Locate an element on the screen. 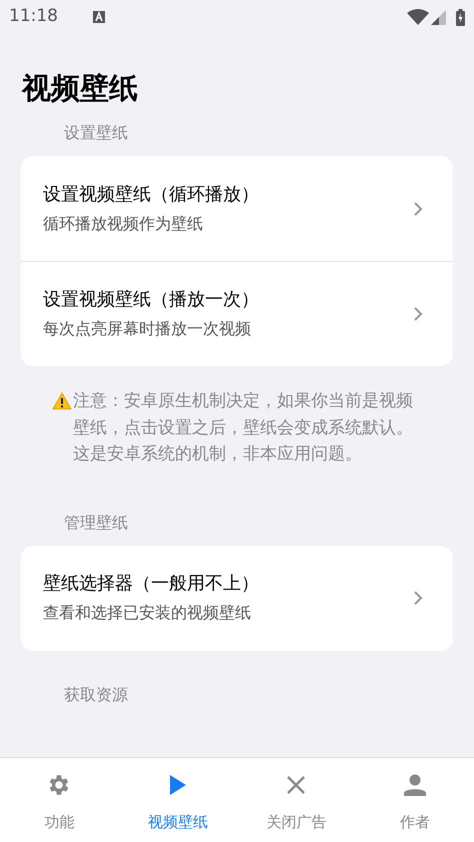  nav-tab: 作者 is located at coordinates (415, 800).